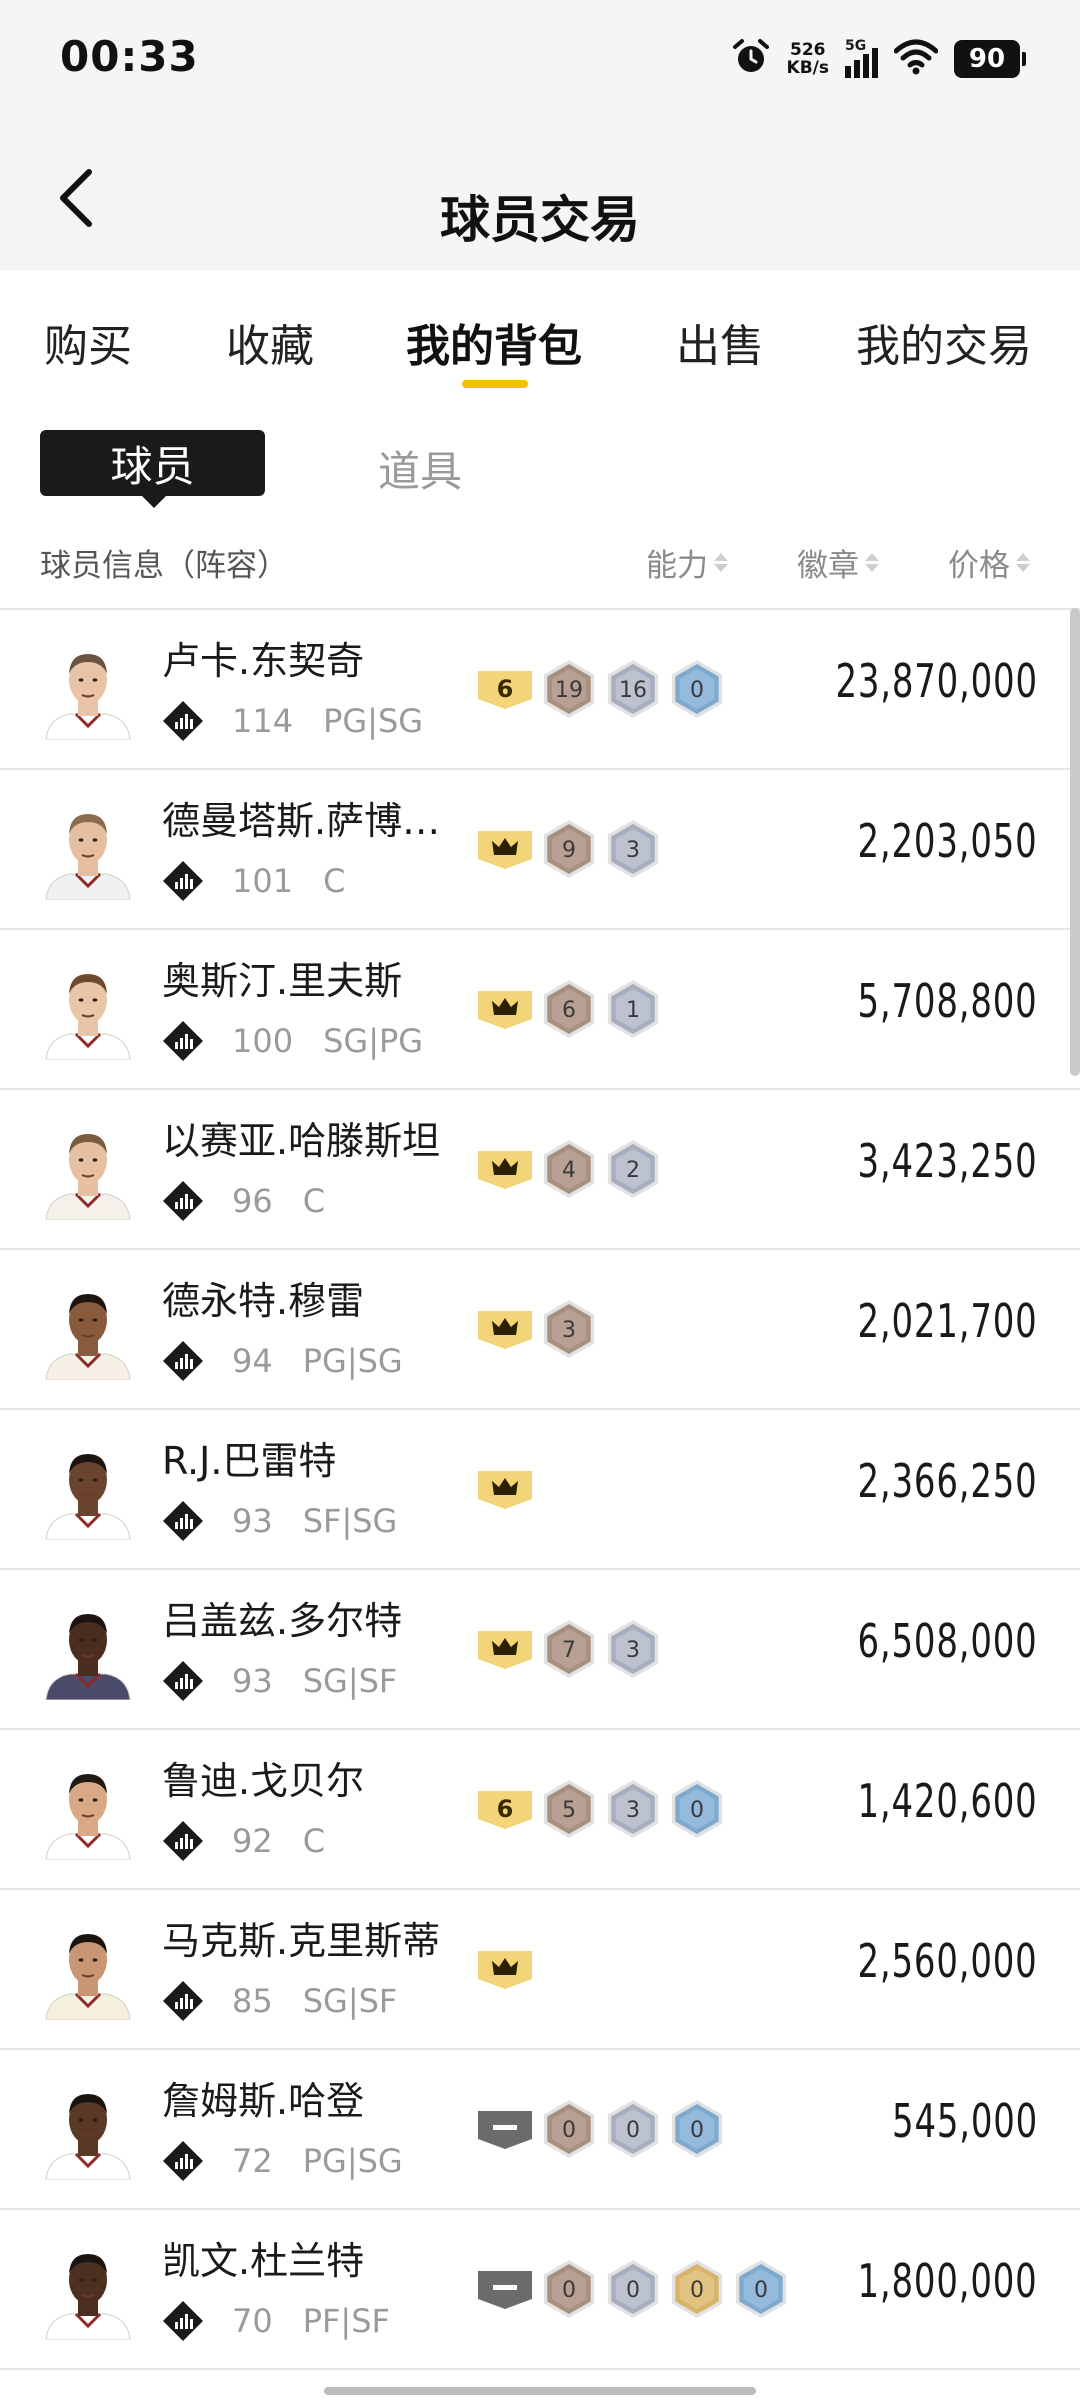 The height and width of the screenshot is (2400, 1080). Describe the element at coordinates (569, 1650) in the screenshot. I see `badge-count: 7` at that location.